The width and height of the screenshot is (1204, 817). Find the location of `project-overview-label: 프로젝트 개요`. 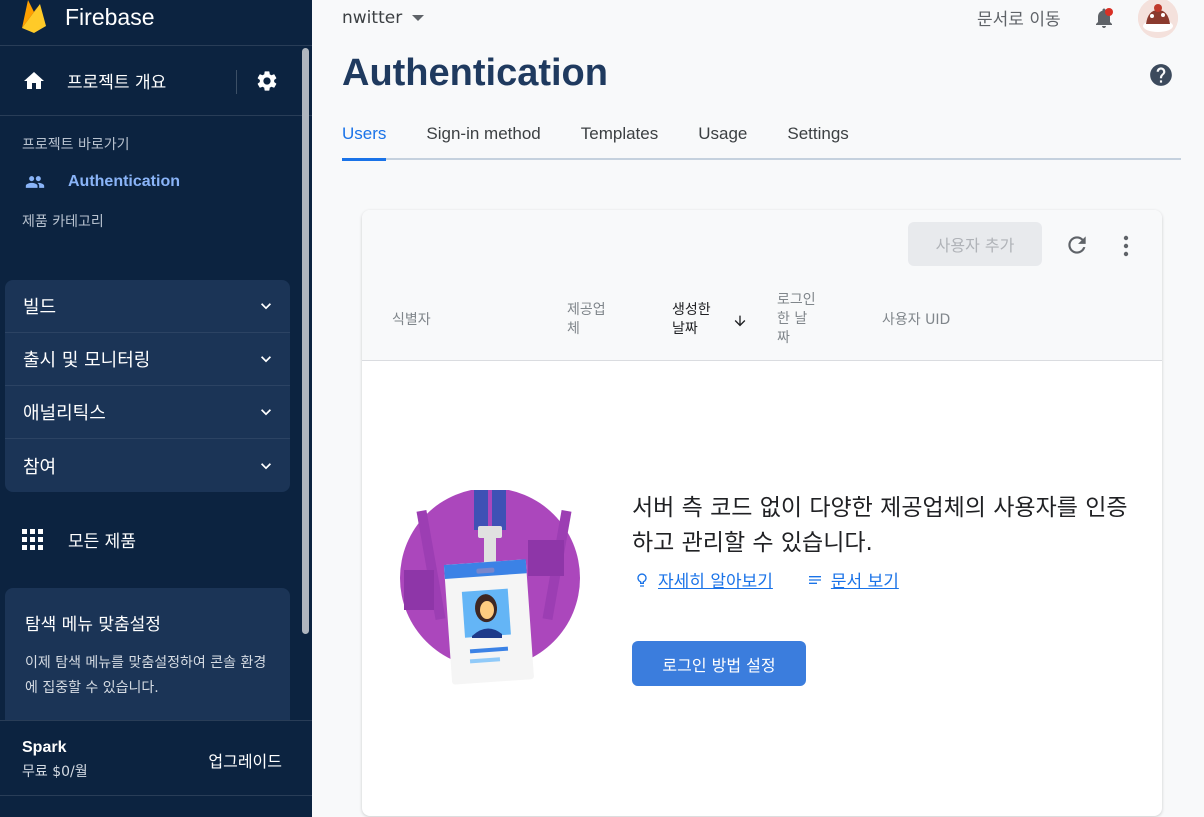

project-overview-label: 프로젝트 개요 is located at coordinates (117, 83).